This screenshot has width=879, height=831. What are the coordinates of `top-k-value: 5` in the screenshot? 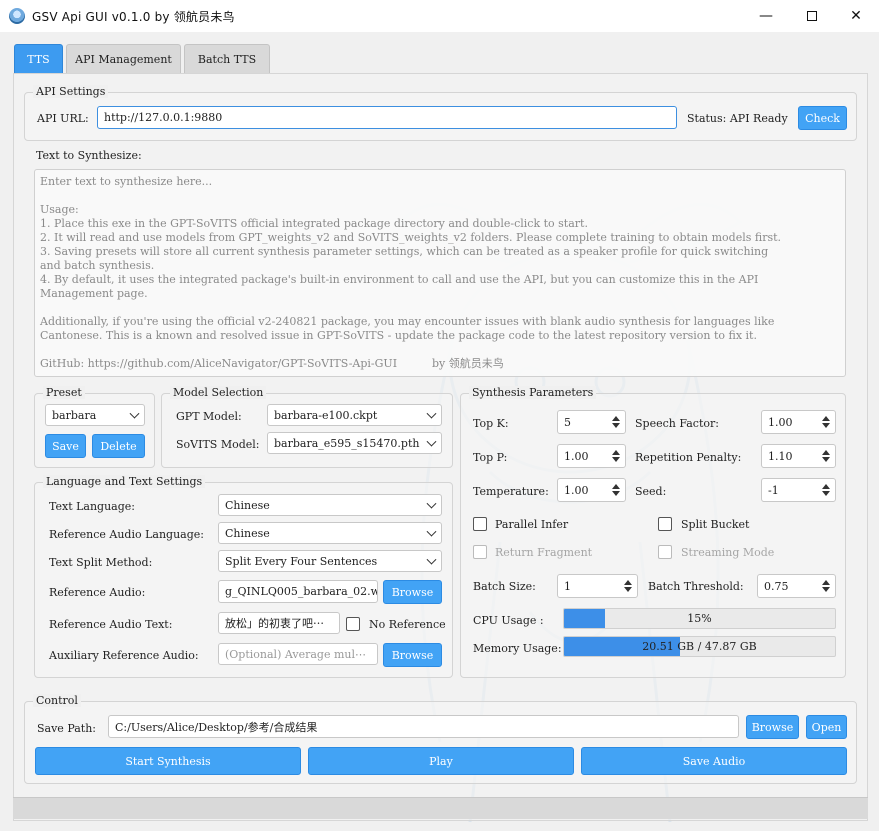 It's located at (567, 422).